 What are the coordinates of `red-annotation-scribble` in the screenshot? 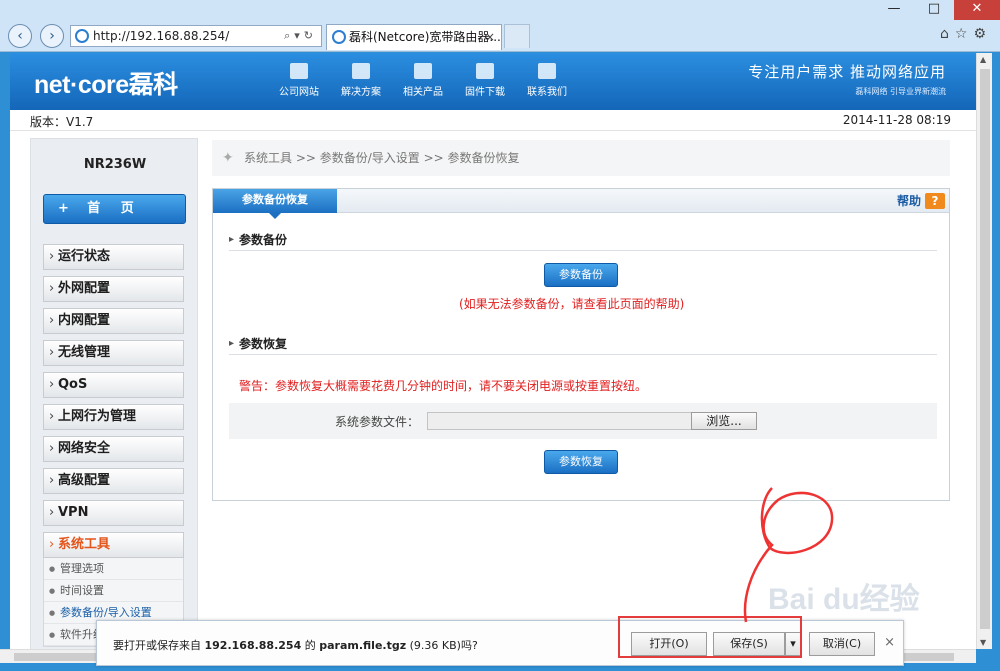 It's located at (788, 555).